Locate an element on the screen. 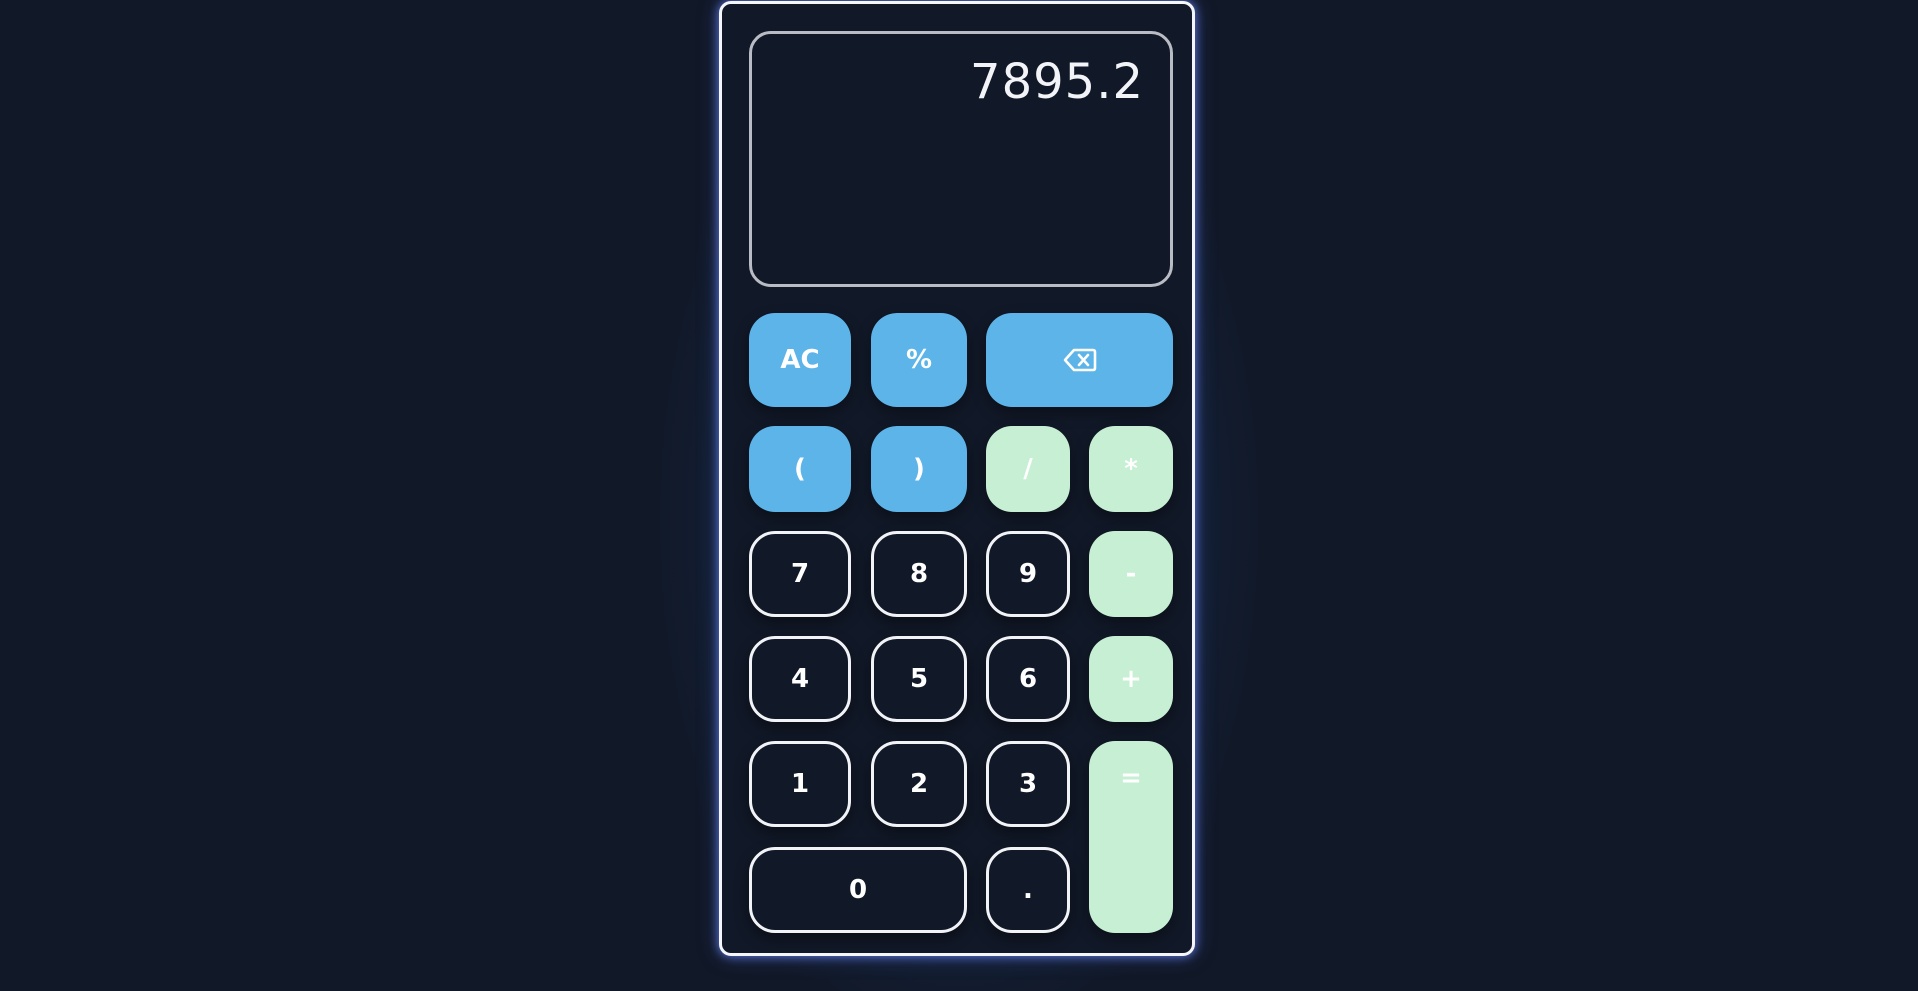  close-paren-button: ) is located at coordinates (919, 469).